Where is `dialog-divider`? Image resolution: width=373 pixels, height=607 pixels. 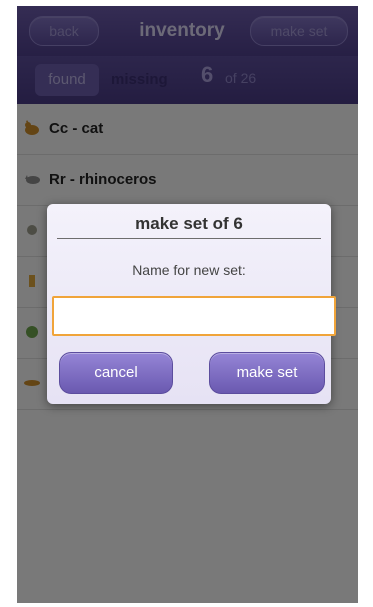
dialog-divider is located at coordinates (189, 238).